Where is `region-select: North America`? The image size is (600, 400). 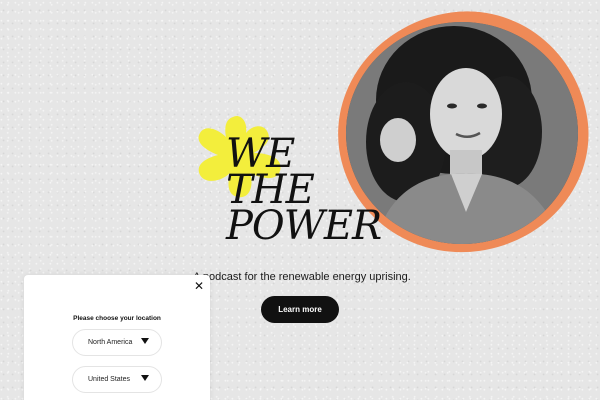 region-select: North America is located at coordinates (117, 342).